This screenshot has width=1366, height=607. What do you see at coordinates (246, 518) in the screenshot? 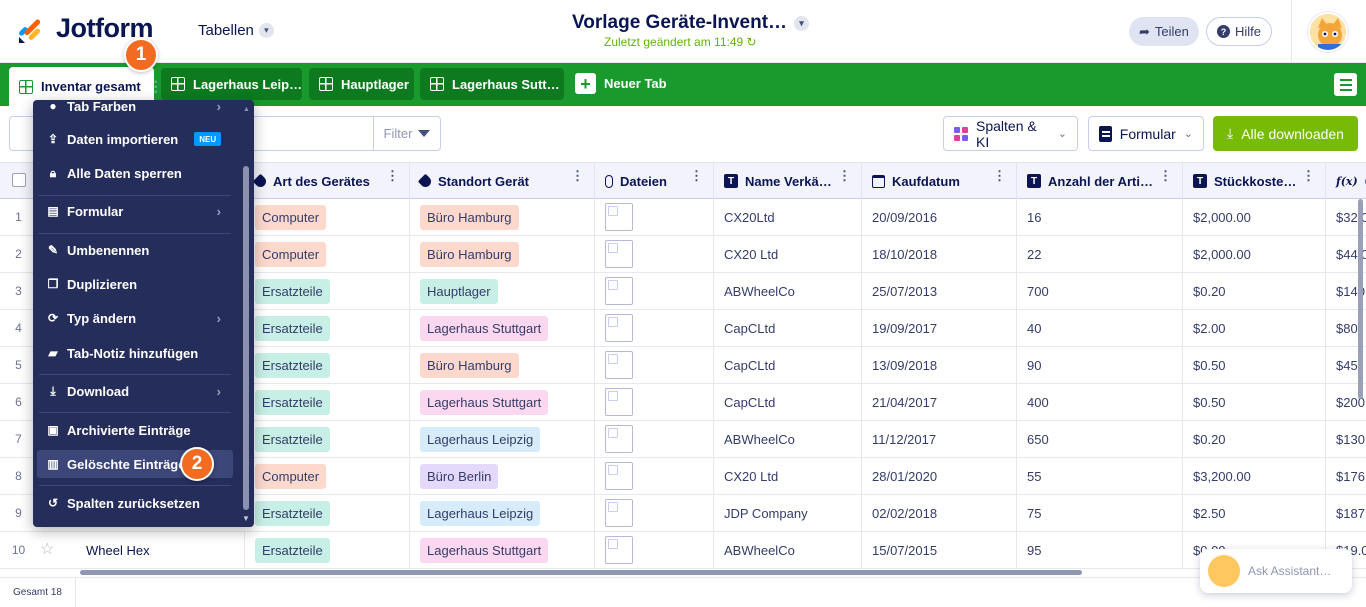
I see `scroll-down-icon: ▼` at bounding box center [246, 518].